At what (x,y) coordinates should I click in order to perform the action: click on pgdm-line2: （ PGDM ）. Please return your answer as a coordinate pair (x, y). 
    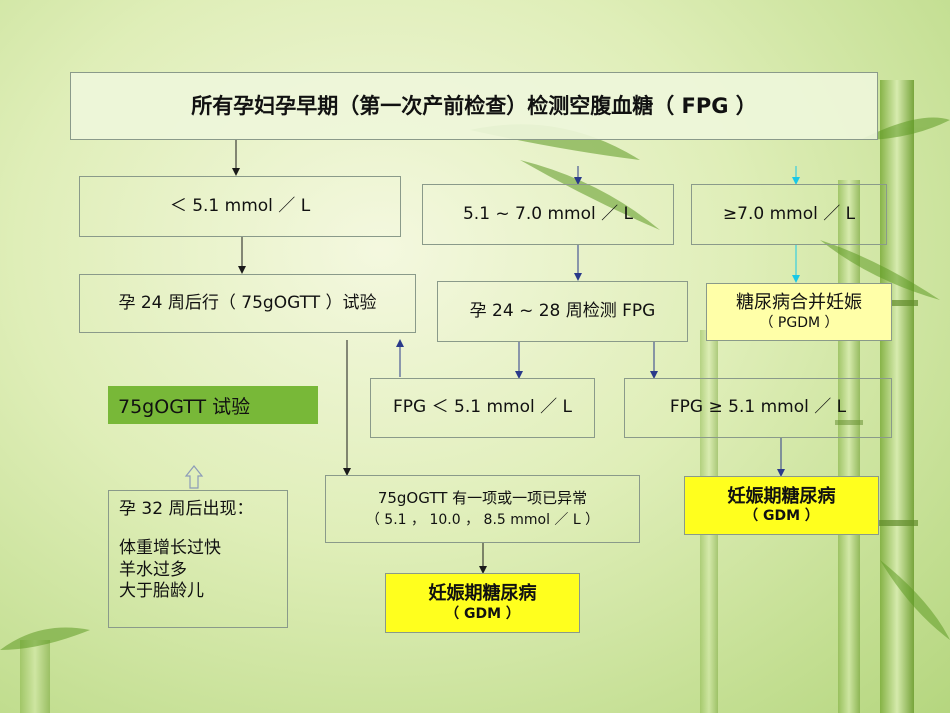
    Looking at the image, I should click on (799, 322).